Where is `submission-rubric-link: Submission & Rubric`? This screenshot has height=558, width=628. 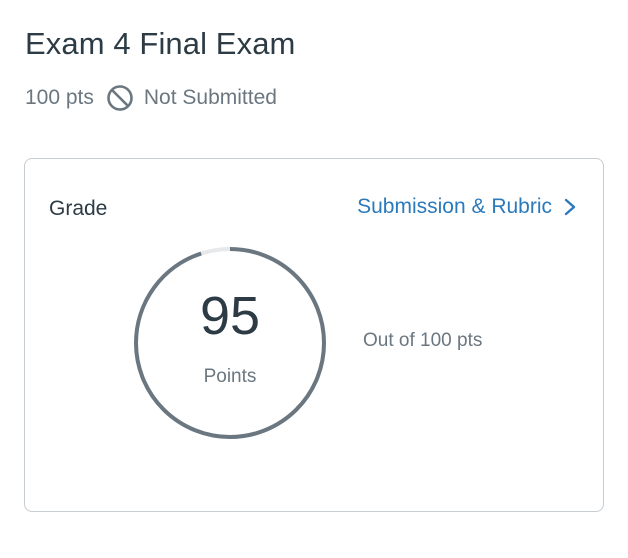 submission-rubric-link: Submission & Rubric is located at coordinates (466, 207).